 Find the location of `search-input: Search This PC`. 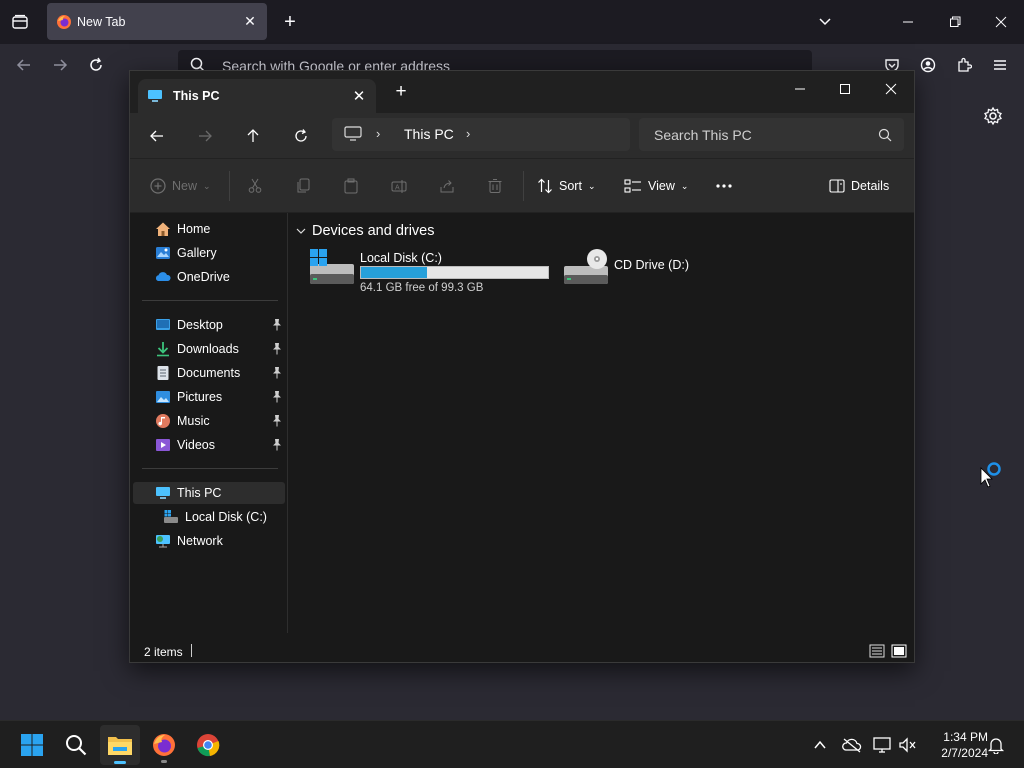

search-input: Search This PC is located at coordinates (771, 134).